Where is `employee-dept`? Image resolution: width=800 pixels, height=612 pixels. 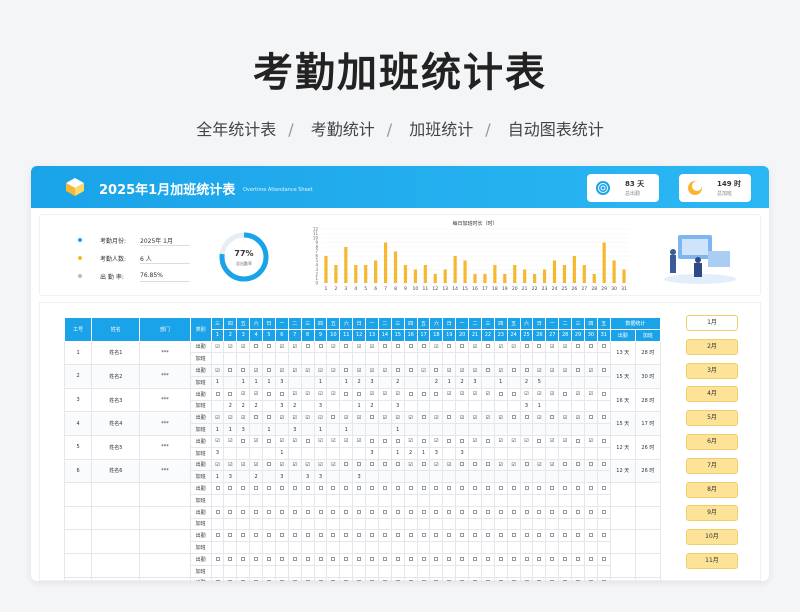 employee-dept is located at coordinates (165, 494).